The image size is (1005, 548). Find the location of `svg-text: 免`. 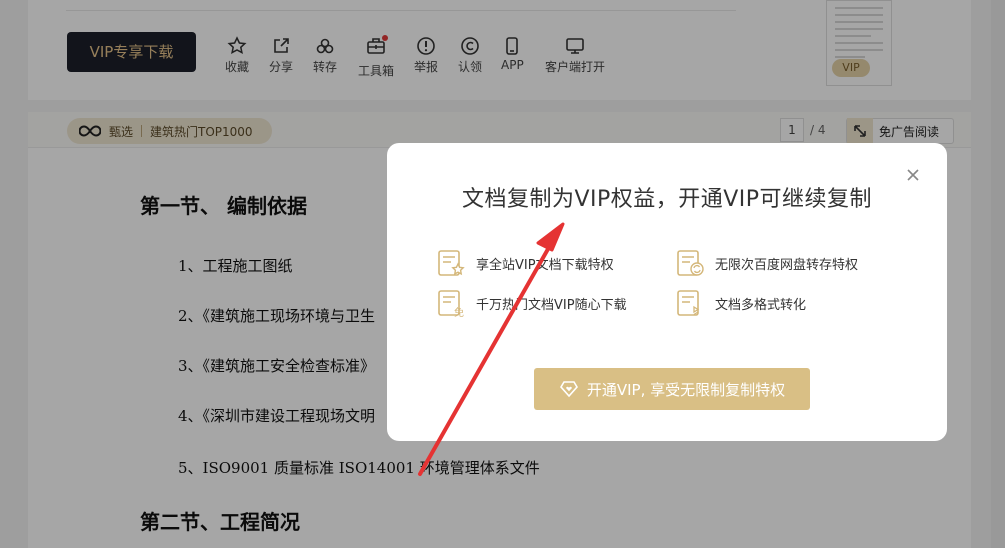

svg-text: 免 is located at coordinates (459, 312).